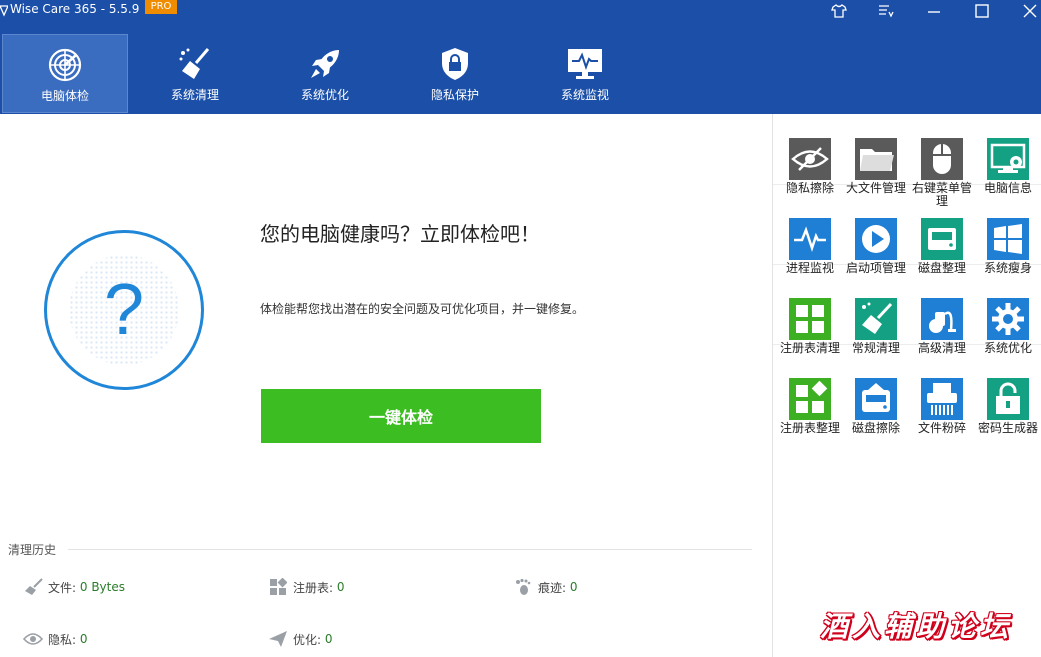 This screenshot has width=1041, height=657. Describe the element at coordinates (324, 95) in the screenshot. I see `tab-label: 系统优化` at that location.